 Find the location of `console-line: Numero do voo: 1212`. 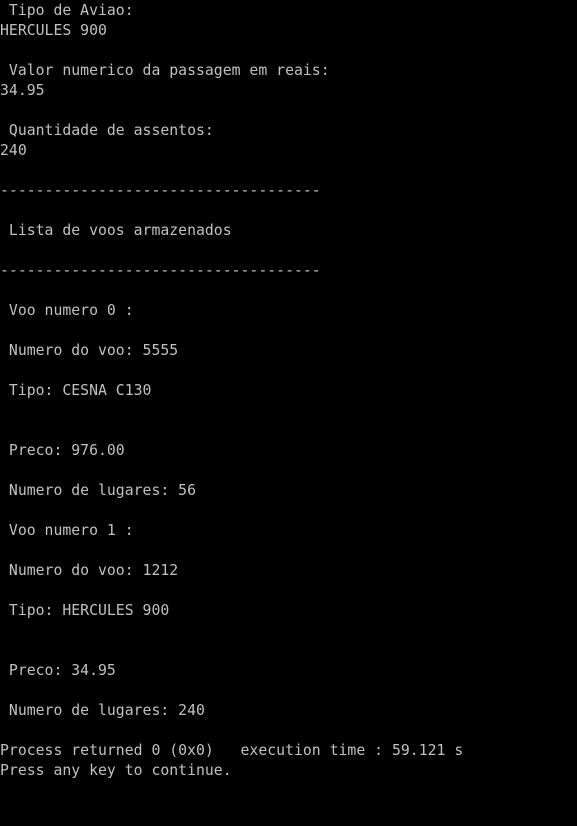

console-line: Numero do voo: 1212 is located at coordinates (89, 570).